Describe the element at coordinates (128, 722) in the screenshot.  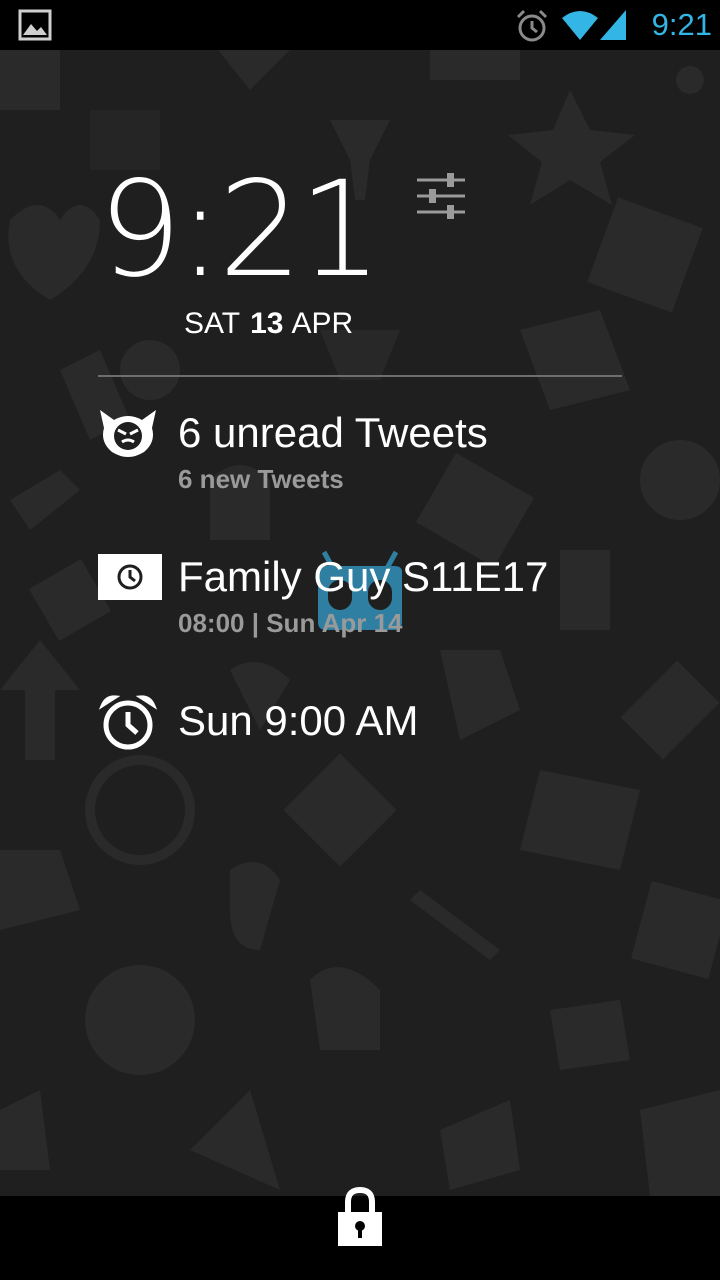
I see `alarm-clock-icon` at that location.